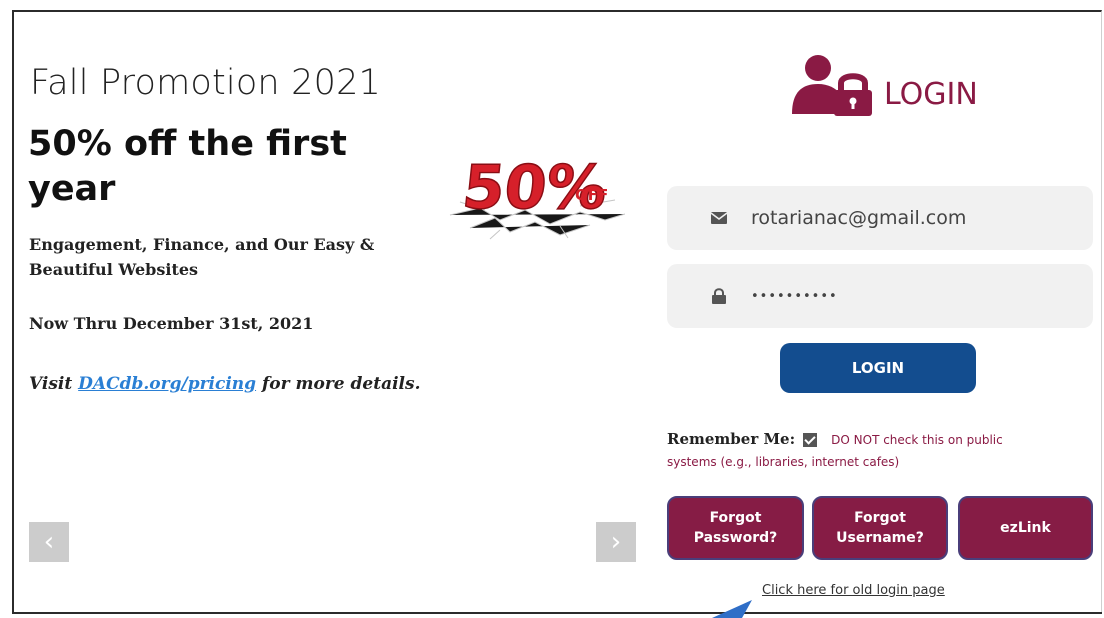 The height and width of the screenshot is (618, 1104). I want to click on lock-icon, so click(719, 296).